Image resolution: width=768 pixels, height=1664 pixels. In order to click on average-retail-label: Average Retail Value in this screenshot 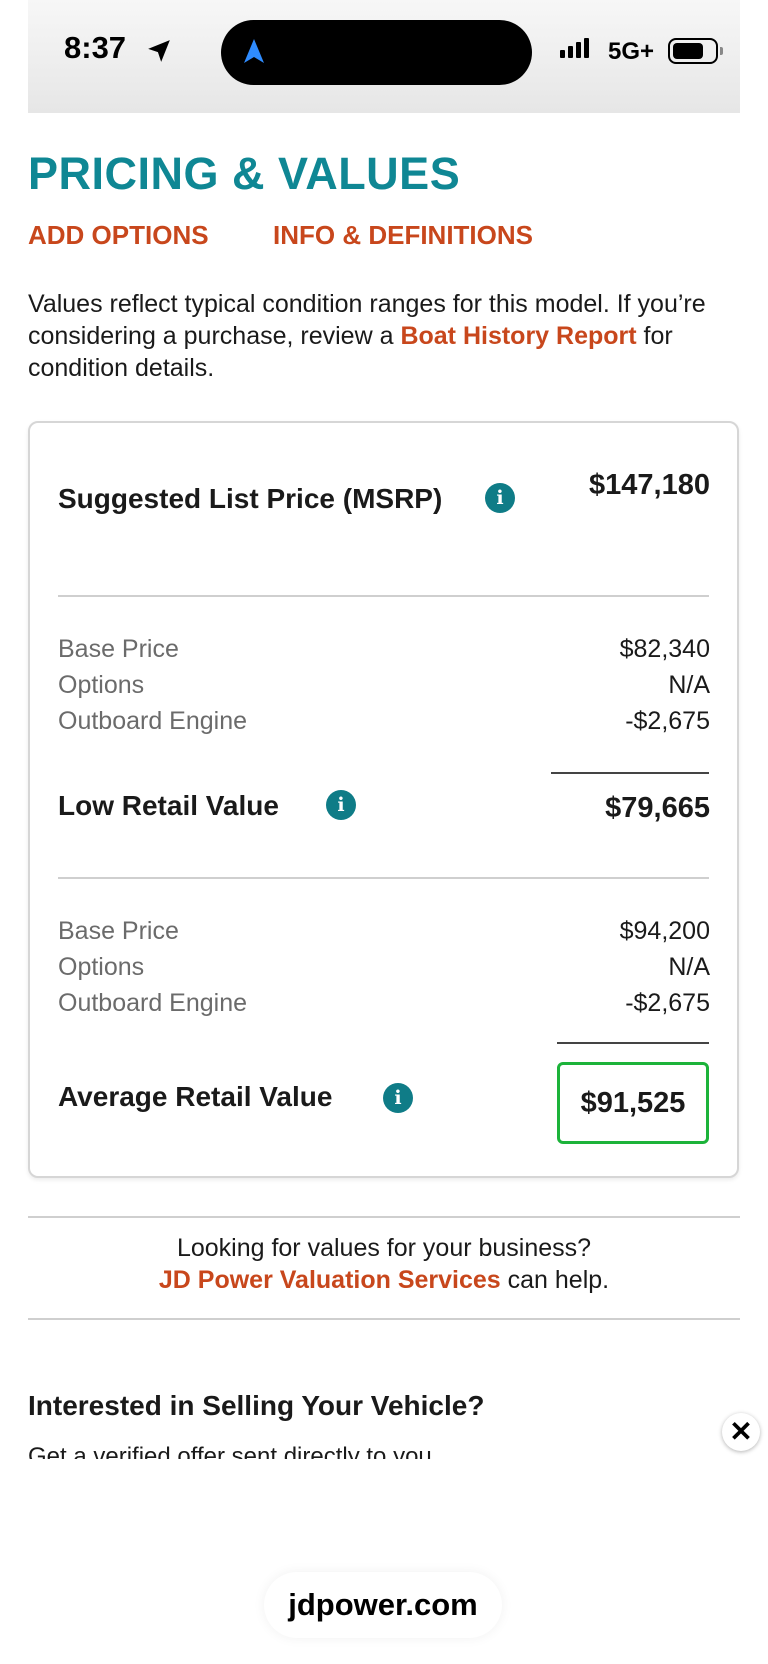, I will do `click(195, 1096)`.